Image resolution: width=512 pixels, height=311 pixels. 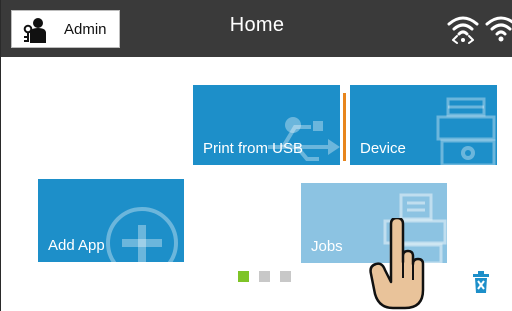 I want to click on add-app-tile: Add App, so click(x=111, y=220).